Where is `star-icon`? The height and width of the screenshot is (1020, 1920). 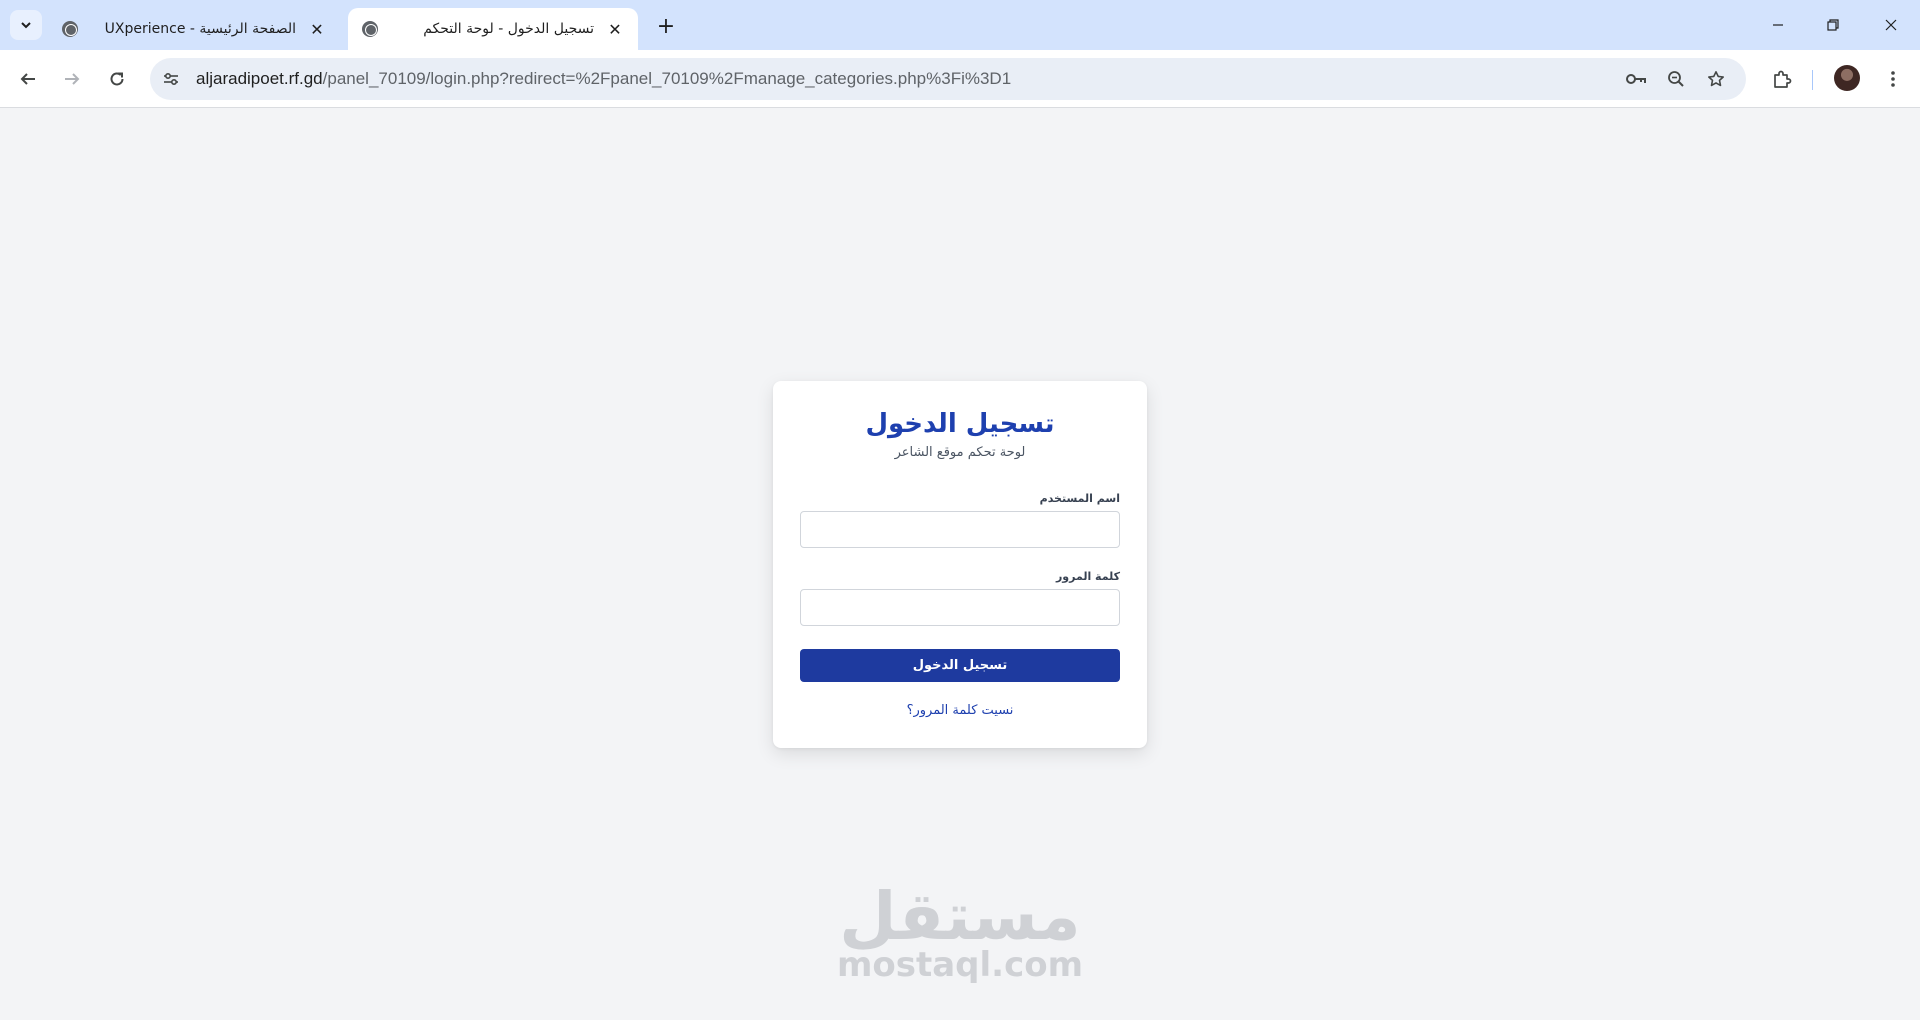 star-icon is located at coordinates (1716, 79).